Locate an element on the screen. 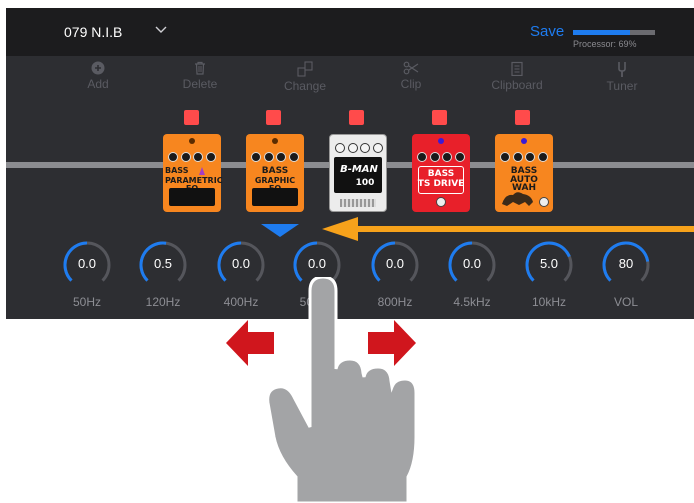 Image resolution: width=694 pixels, height=503 pixels. hand-gesture-icon is located at coordinates (343, 390).